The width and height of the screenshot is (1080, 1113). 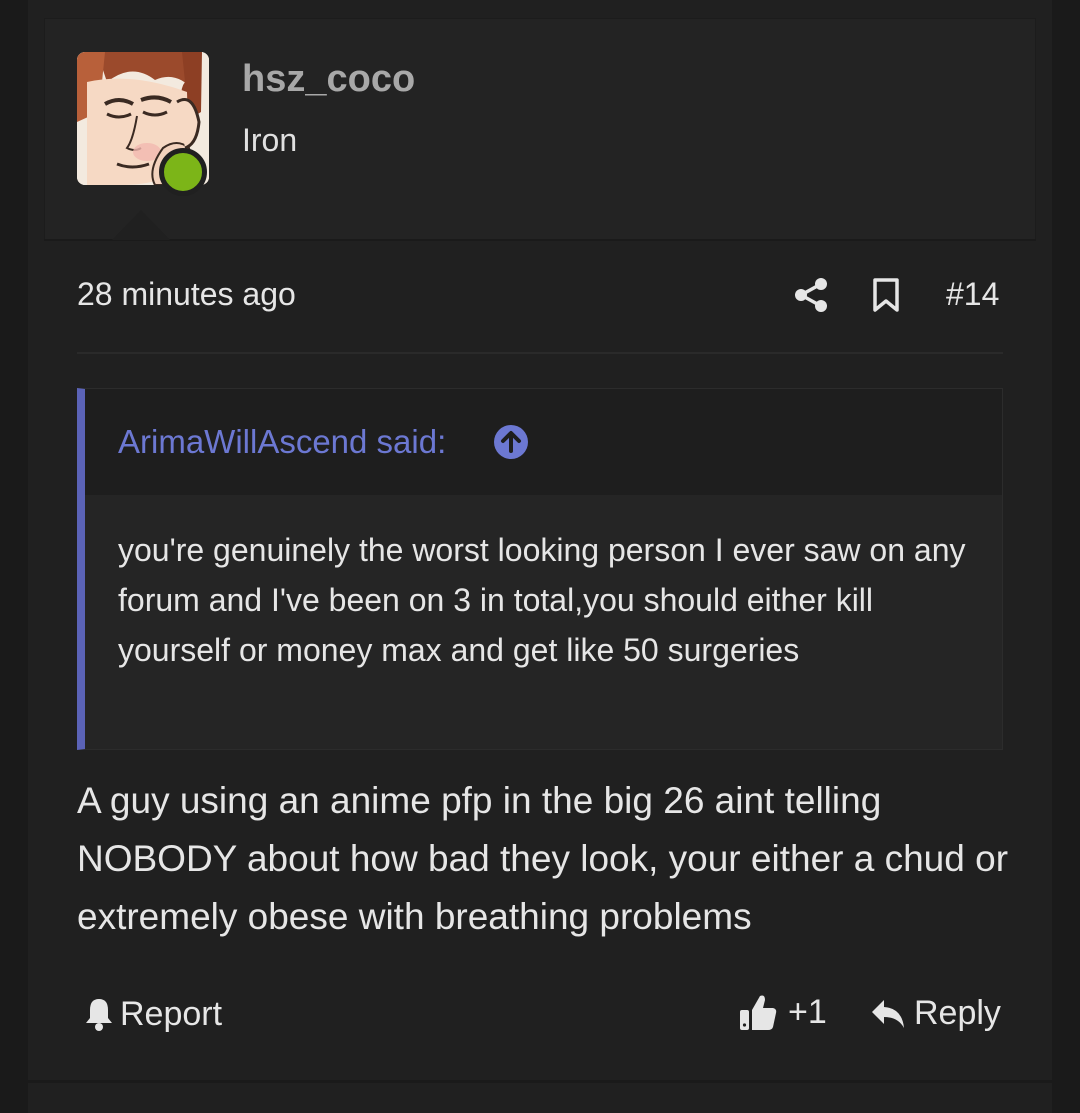 I want to click on post-timestamp: 28 minutes ago, so click(x=186, y=294).